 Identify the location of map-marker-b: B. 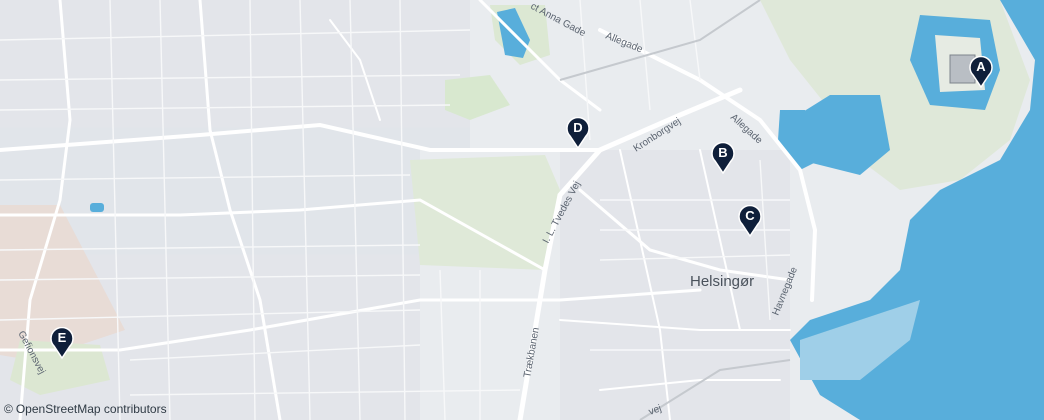
(723, 158).